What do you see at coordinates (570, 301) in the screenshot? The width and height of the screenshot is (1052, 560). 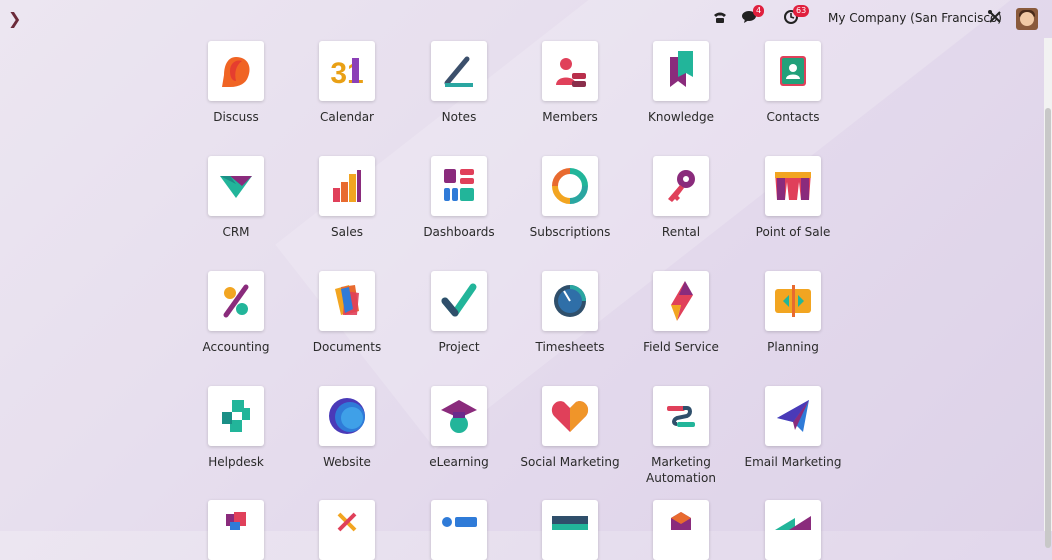 I see `timesheets-icon` at bounding box center [570, 301].